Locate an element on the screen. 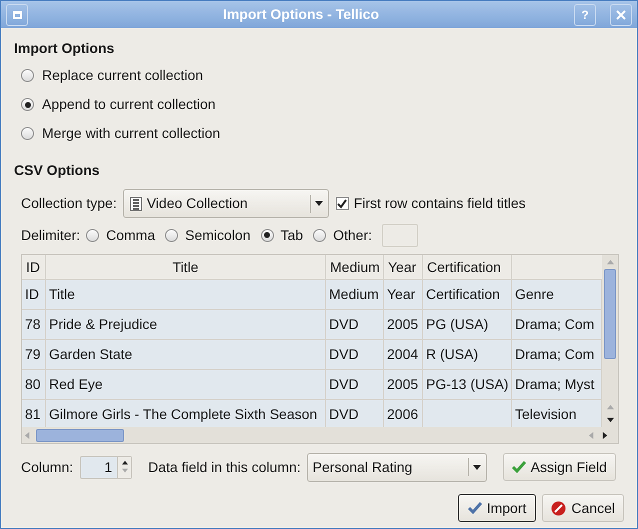 The width and height of the screenshot is (638, 529). radio-label: Tab is located at coordinates (292, 235).